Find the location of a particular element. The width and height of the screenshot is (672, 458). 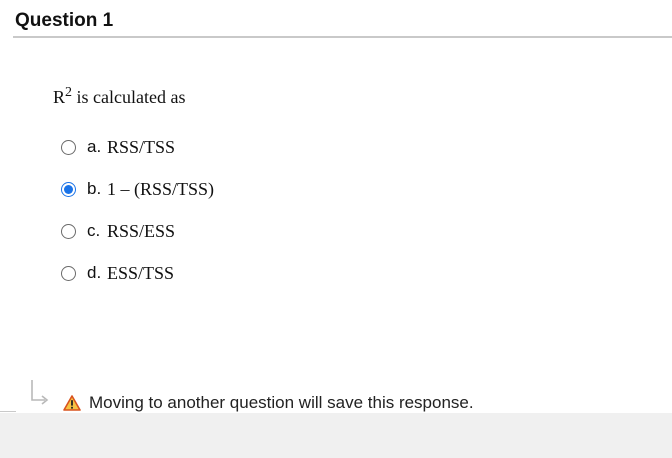

radio-a is located at coordinates (68, 147).